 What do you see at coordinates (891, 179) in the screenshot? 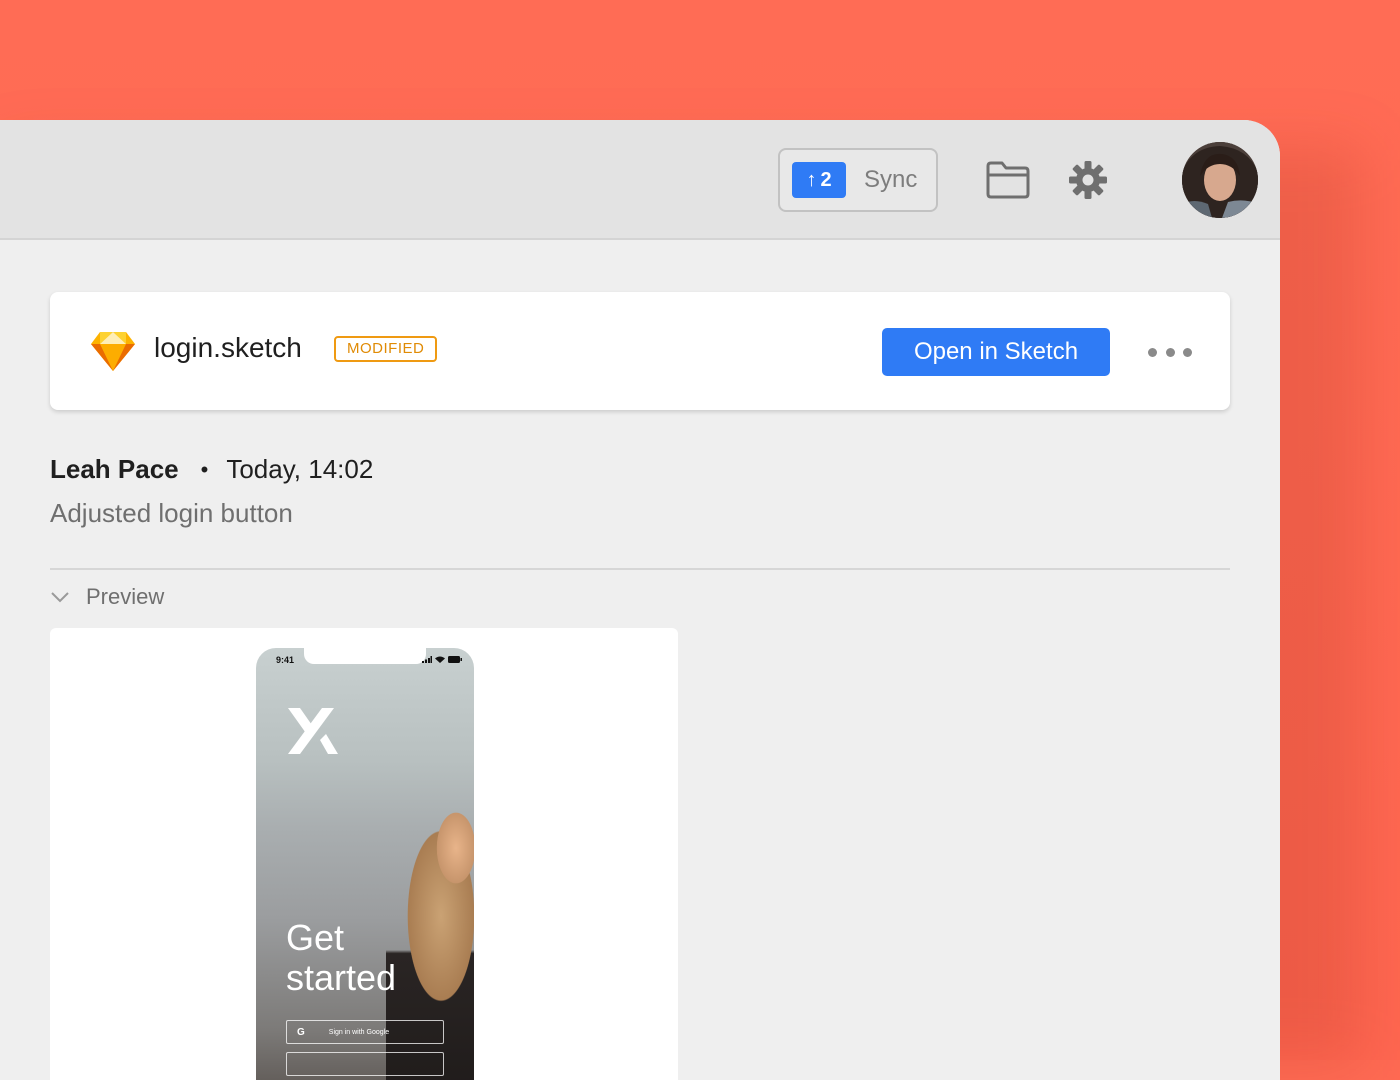
I see `sync-label: Sync` at bounding box center [891, 179].